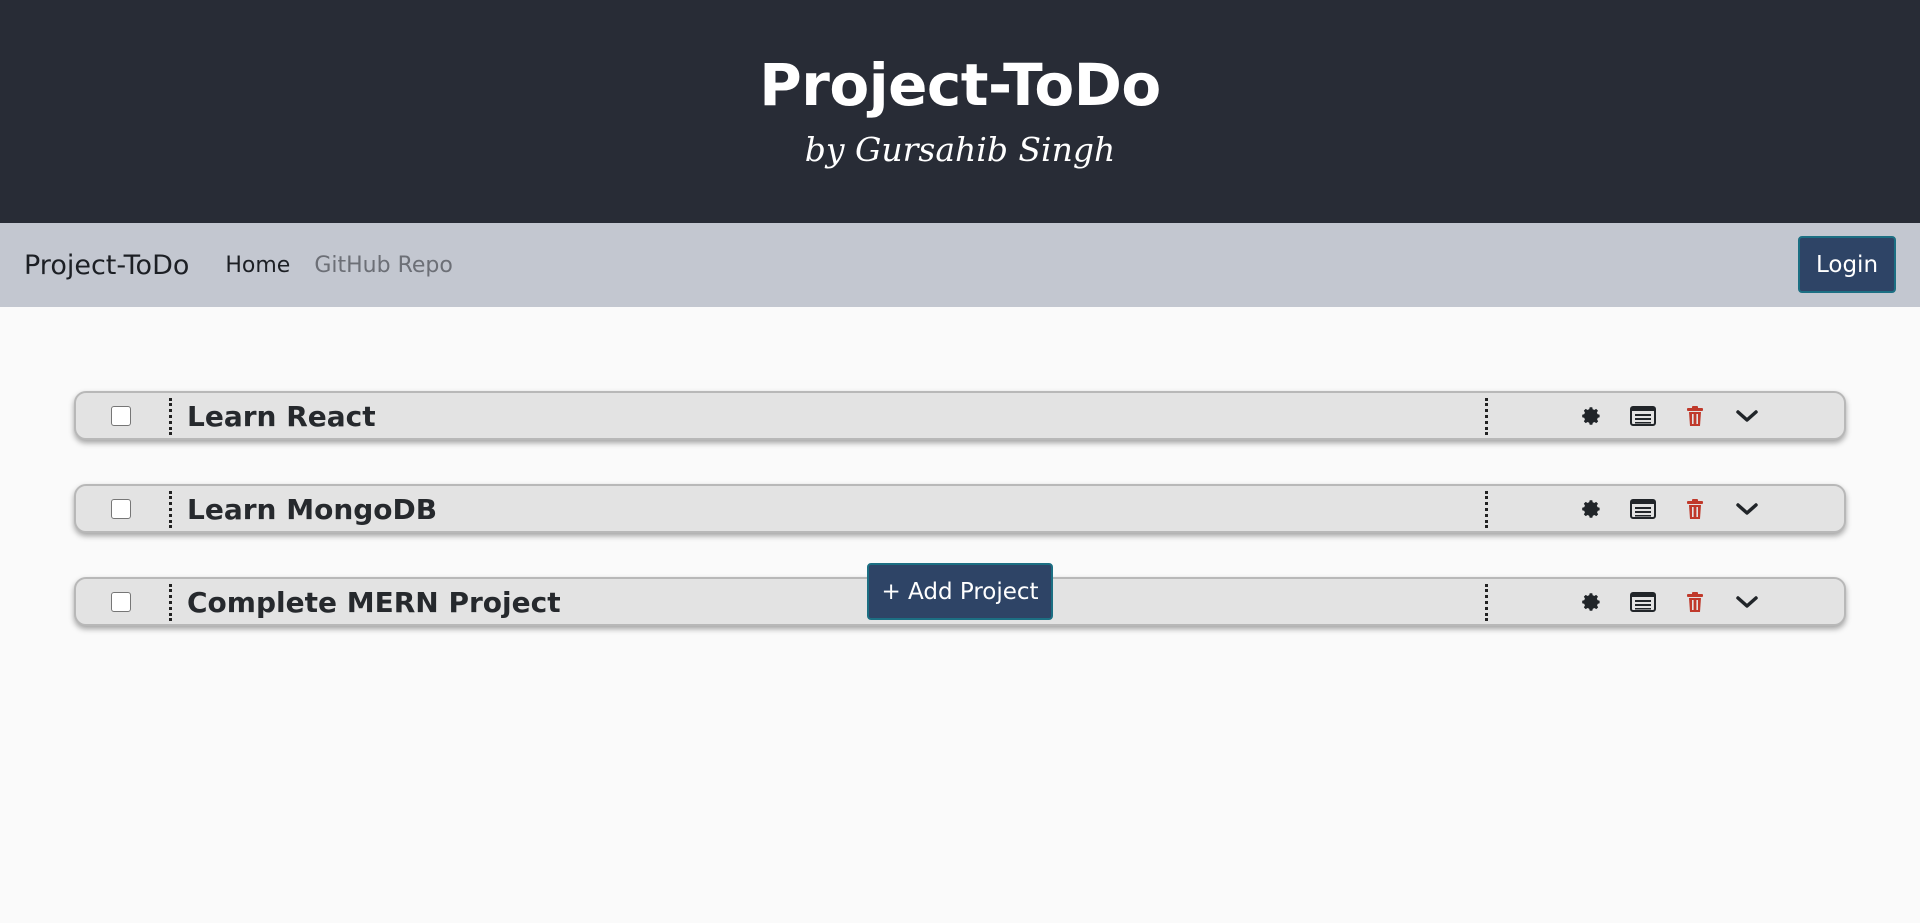  I want to click on project-item: Learn MongoDB, so click(960, 508).